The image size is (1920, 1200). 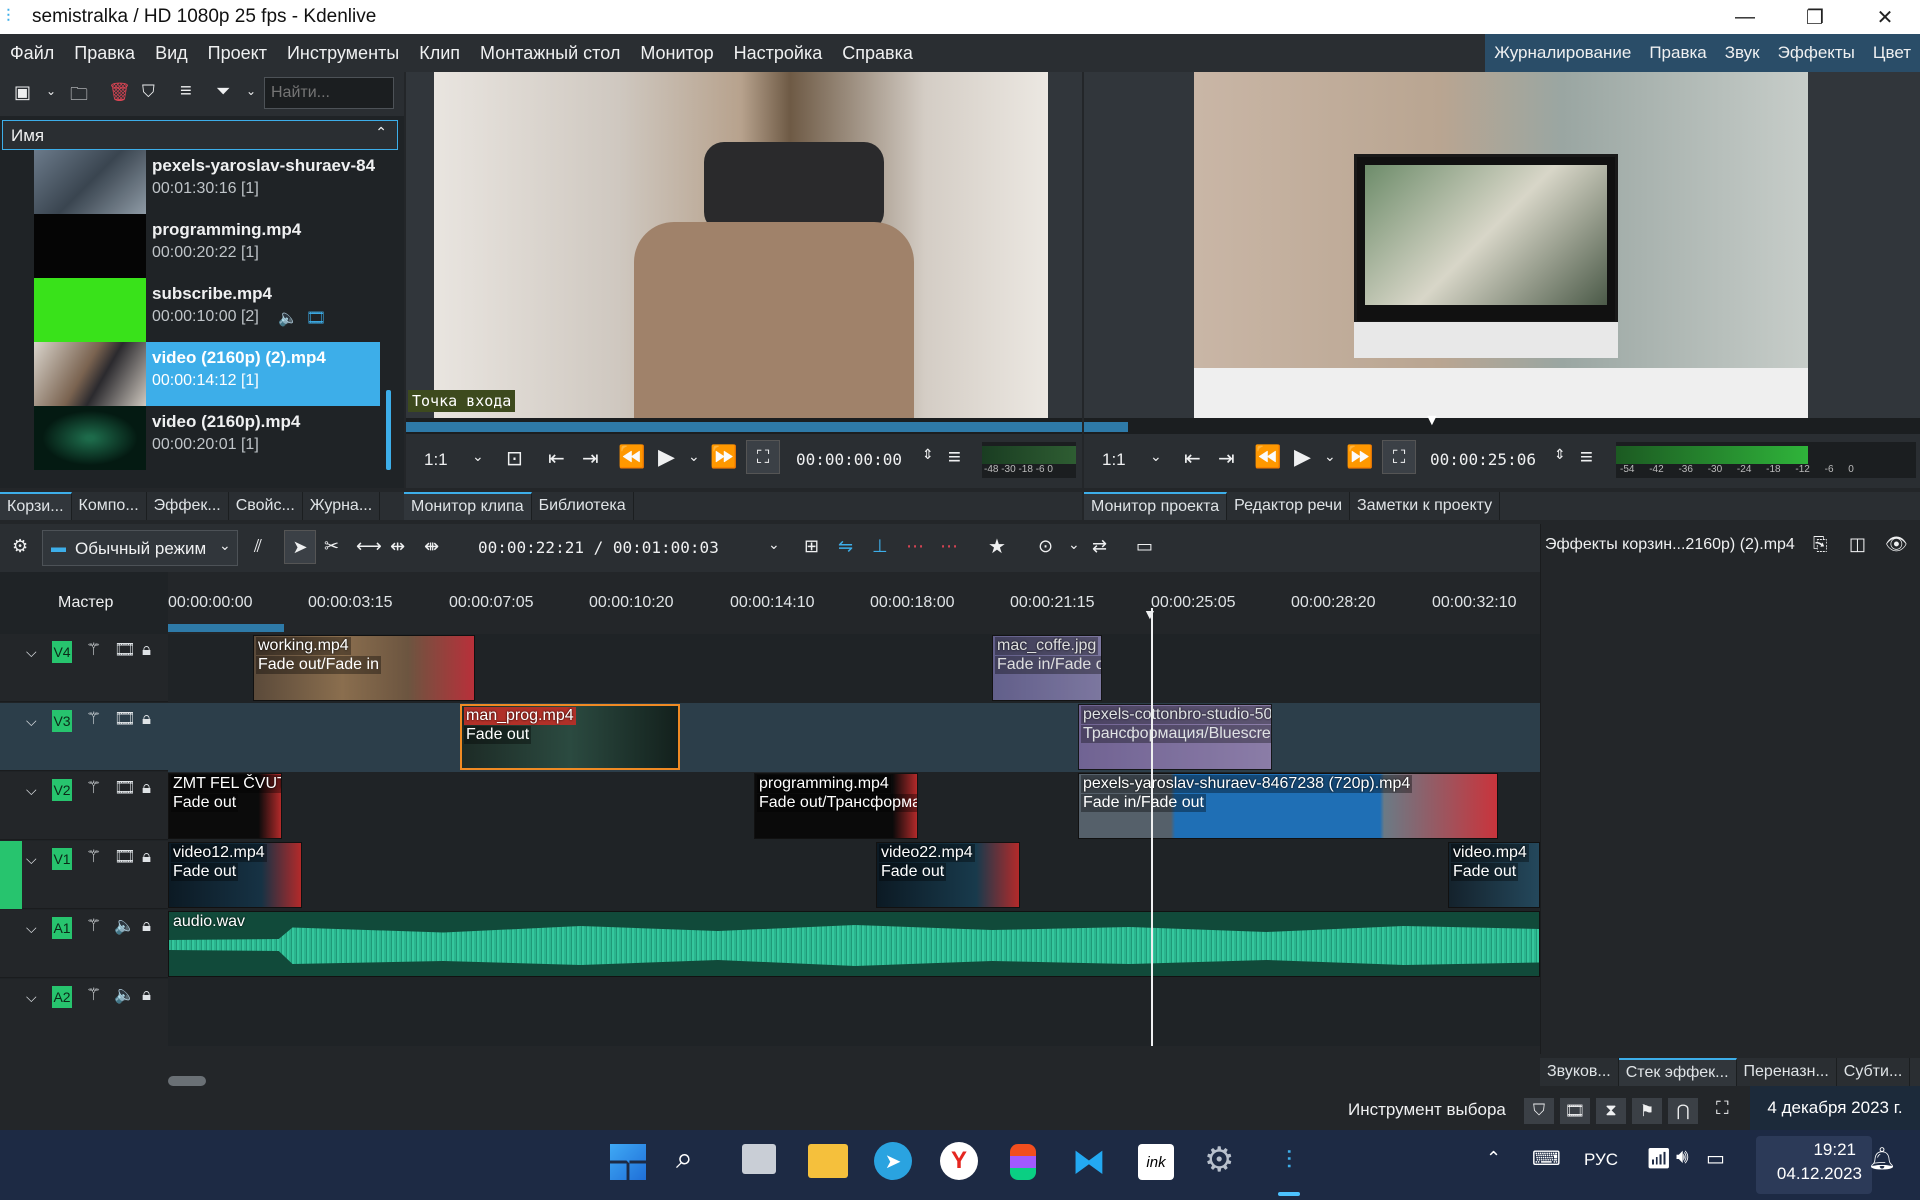 I want to click on timeline-clip: video22.mp4 Fade out, so click(x=948, y=875).